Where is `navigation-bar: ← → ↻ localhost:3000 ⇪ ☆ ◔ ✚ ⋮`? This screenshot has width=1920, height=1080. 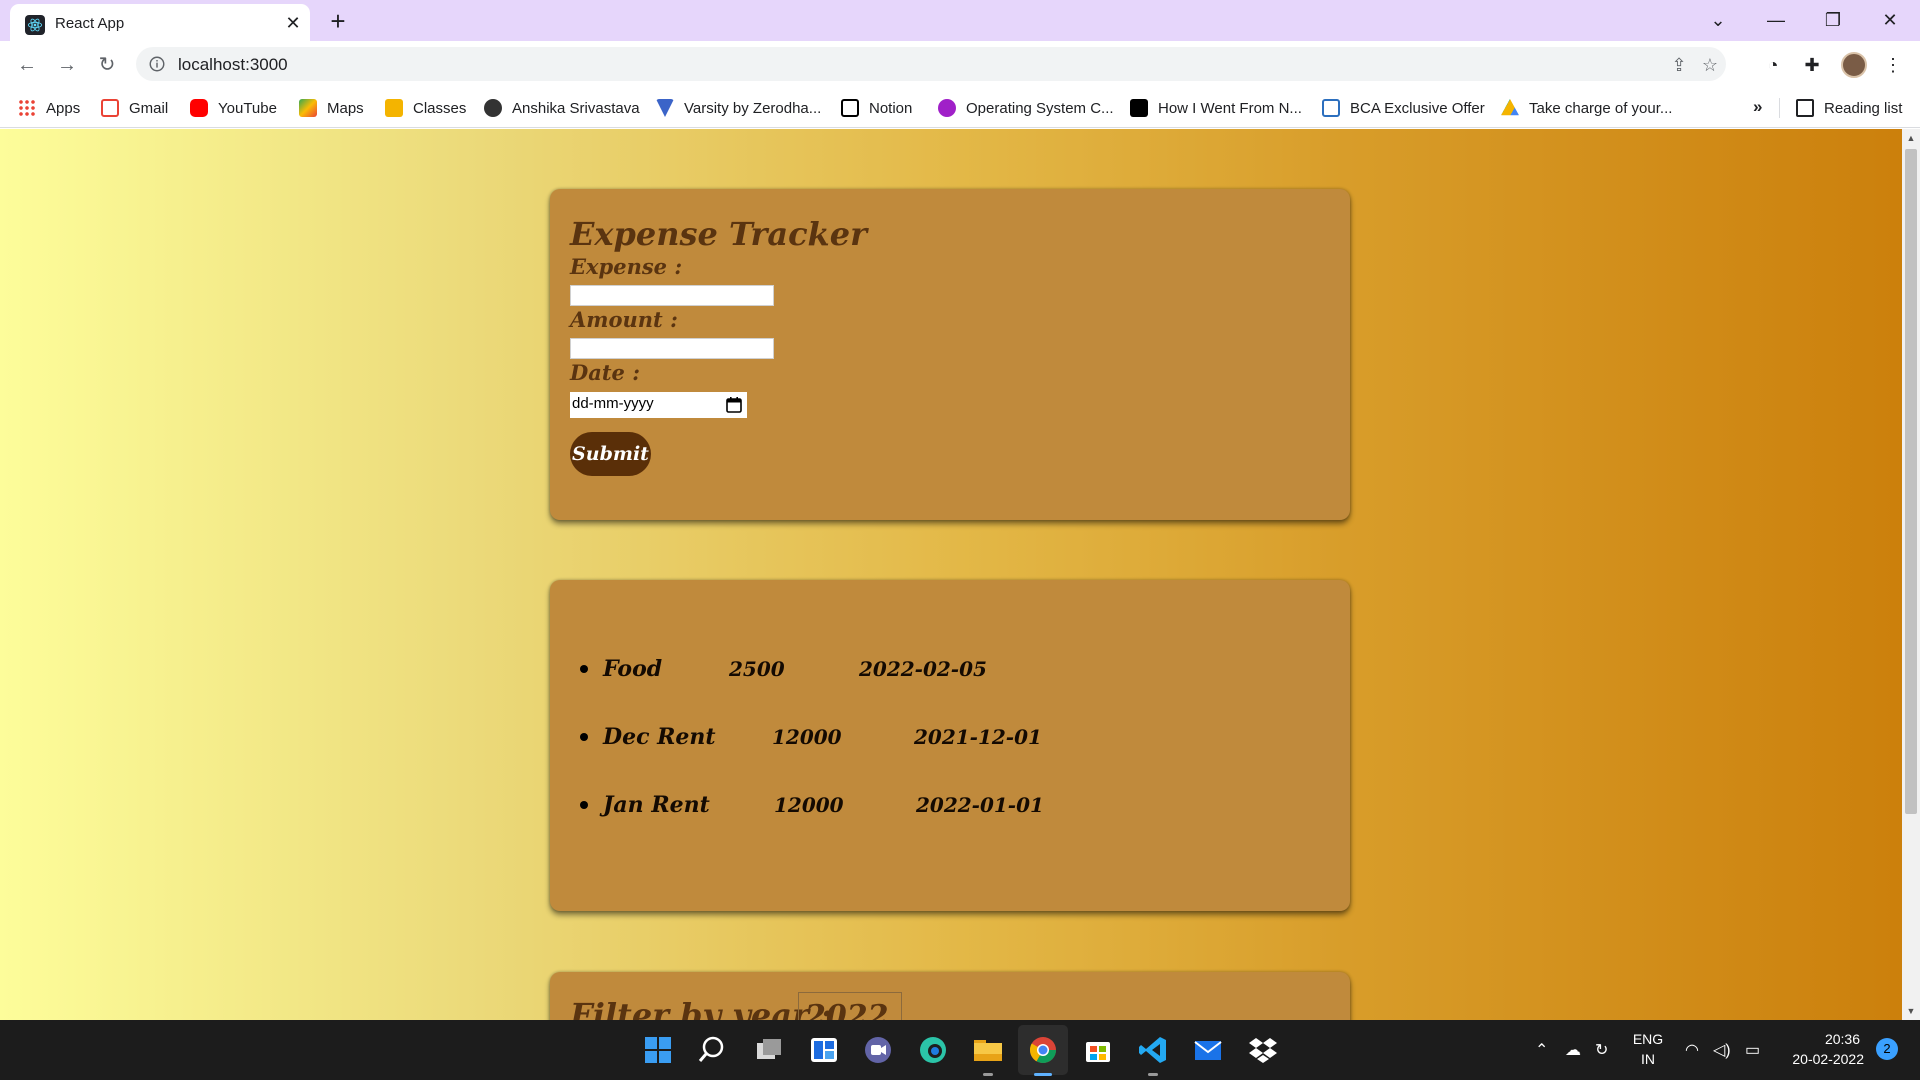
navigation-bar: ← → ↻ localhost:3000 ⇪ ☆ ◔ ✚ ⋮ is located at coordinates (960, 64).